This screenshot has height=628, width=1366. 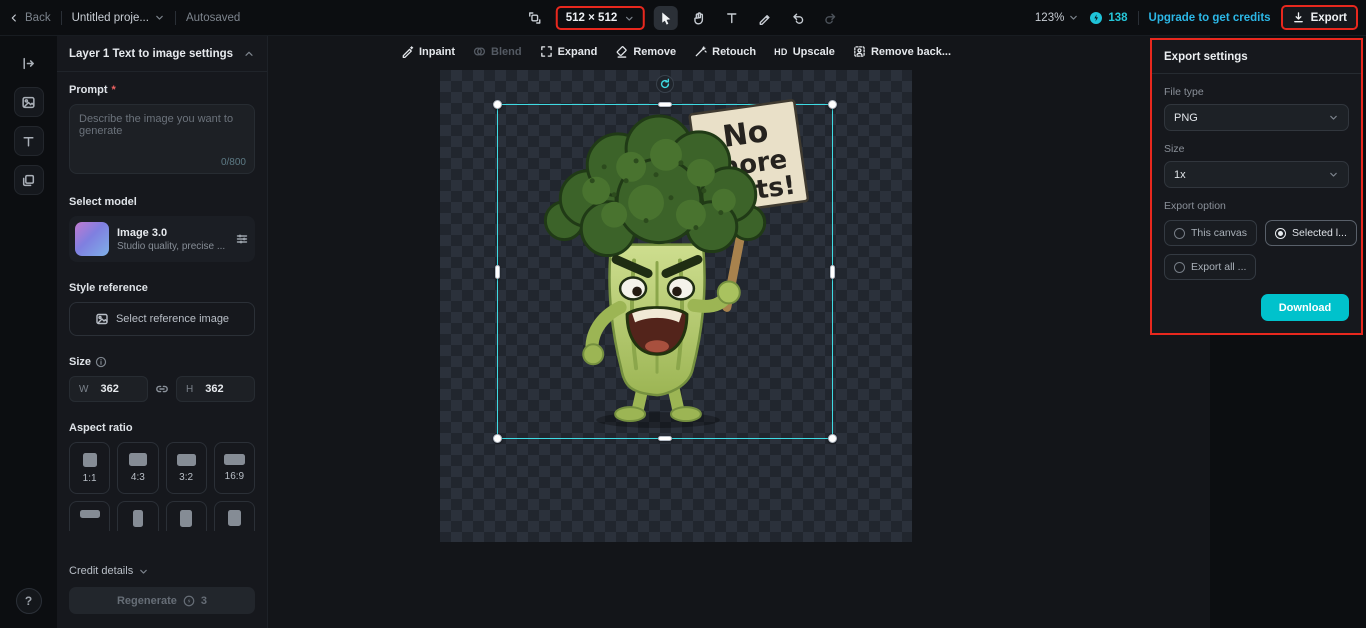 I want to click on hand-tool-button, so click(x=699, y=18).